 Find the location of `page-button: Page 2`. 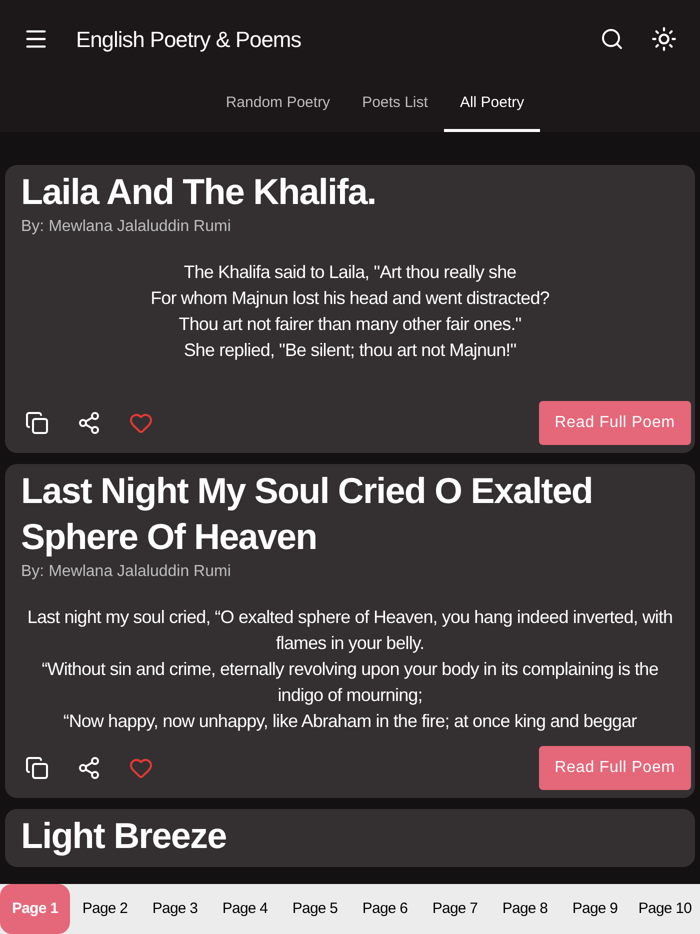

page-button: Page 2 is located at coordinates (105, 909).